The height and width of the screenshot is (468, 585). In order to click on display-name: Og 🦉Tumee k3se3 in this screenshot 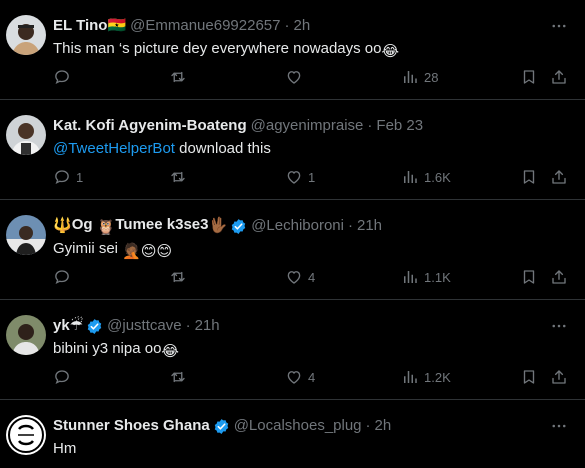, I will do `click(140, 226)`.